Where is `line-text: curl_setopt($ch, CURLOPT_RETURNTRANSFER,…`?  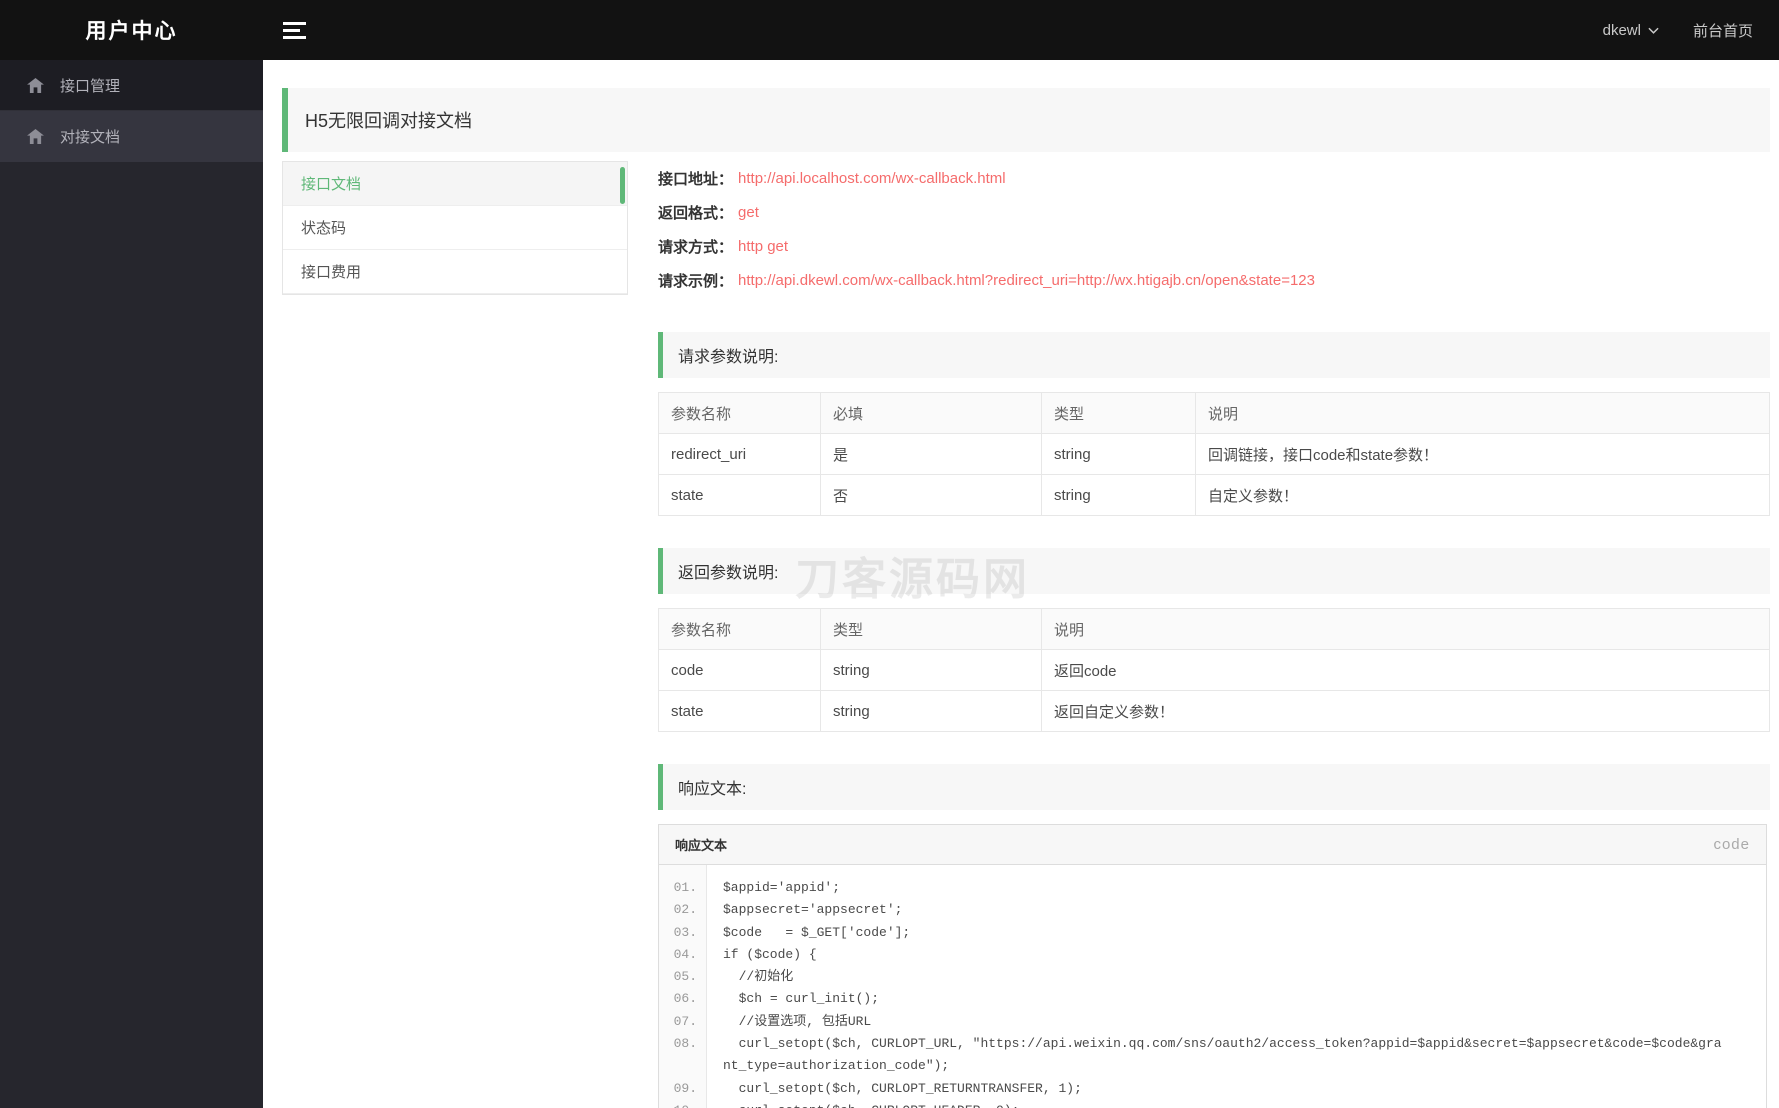
line-text: curl_setopt($ch, CURLOPT_RETURNTRANSFER,… is located at coordinates (902, 1088).